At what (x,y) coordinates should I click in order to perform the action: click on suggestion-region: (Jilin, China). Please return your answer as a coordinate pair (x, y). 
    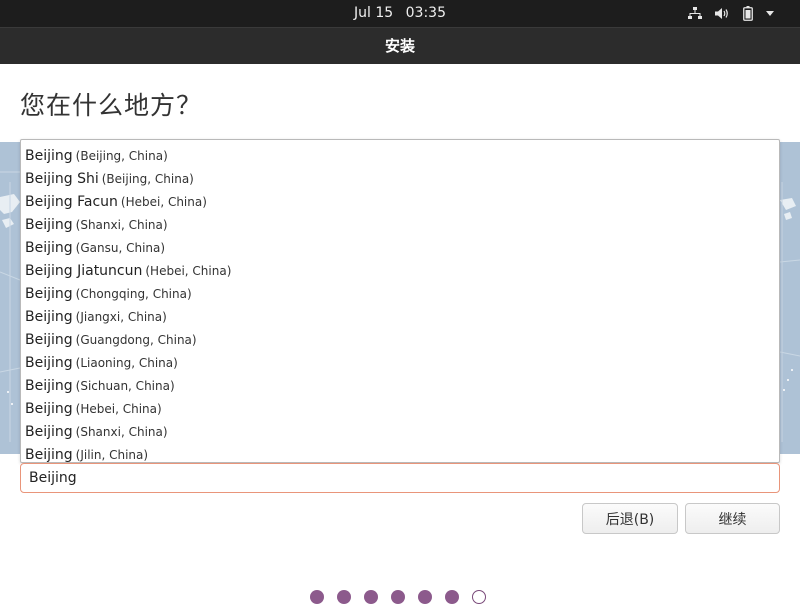
    Looking at the image, I should click on (112, 455).